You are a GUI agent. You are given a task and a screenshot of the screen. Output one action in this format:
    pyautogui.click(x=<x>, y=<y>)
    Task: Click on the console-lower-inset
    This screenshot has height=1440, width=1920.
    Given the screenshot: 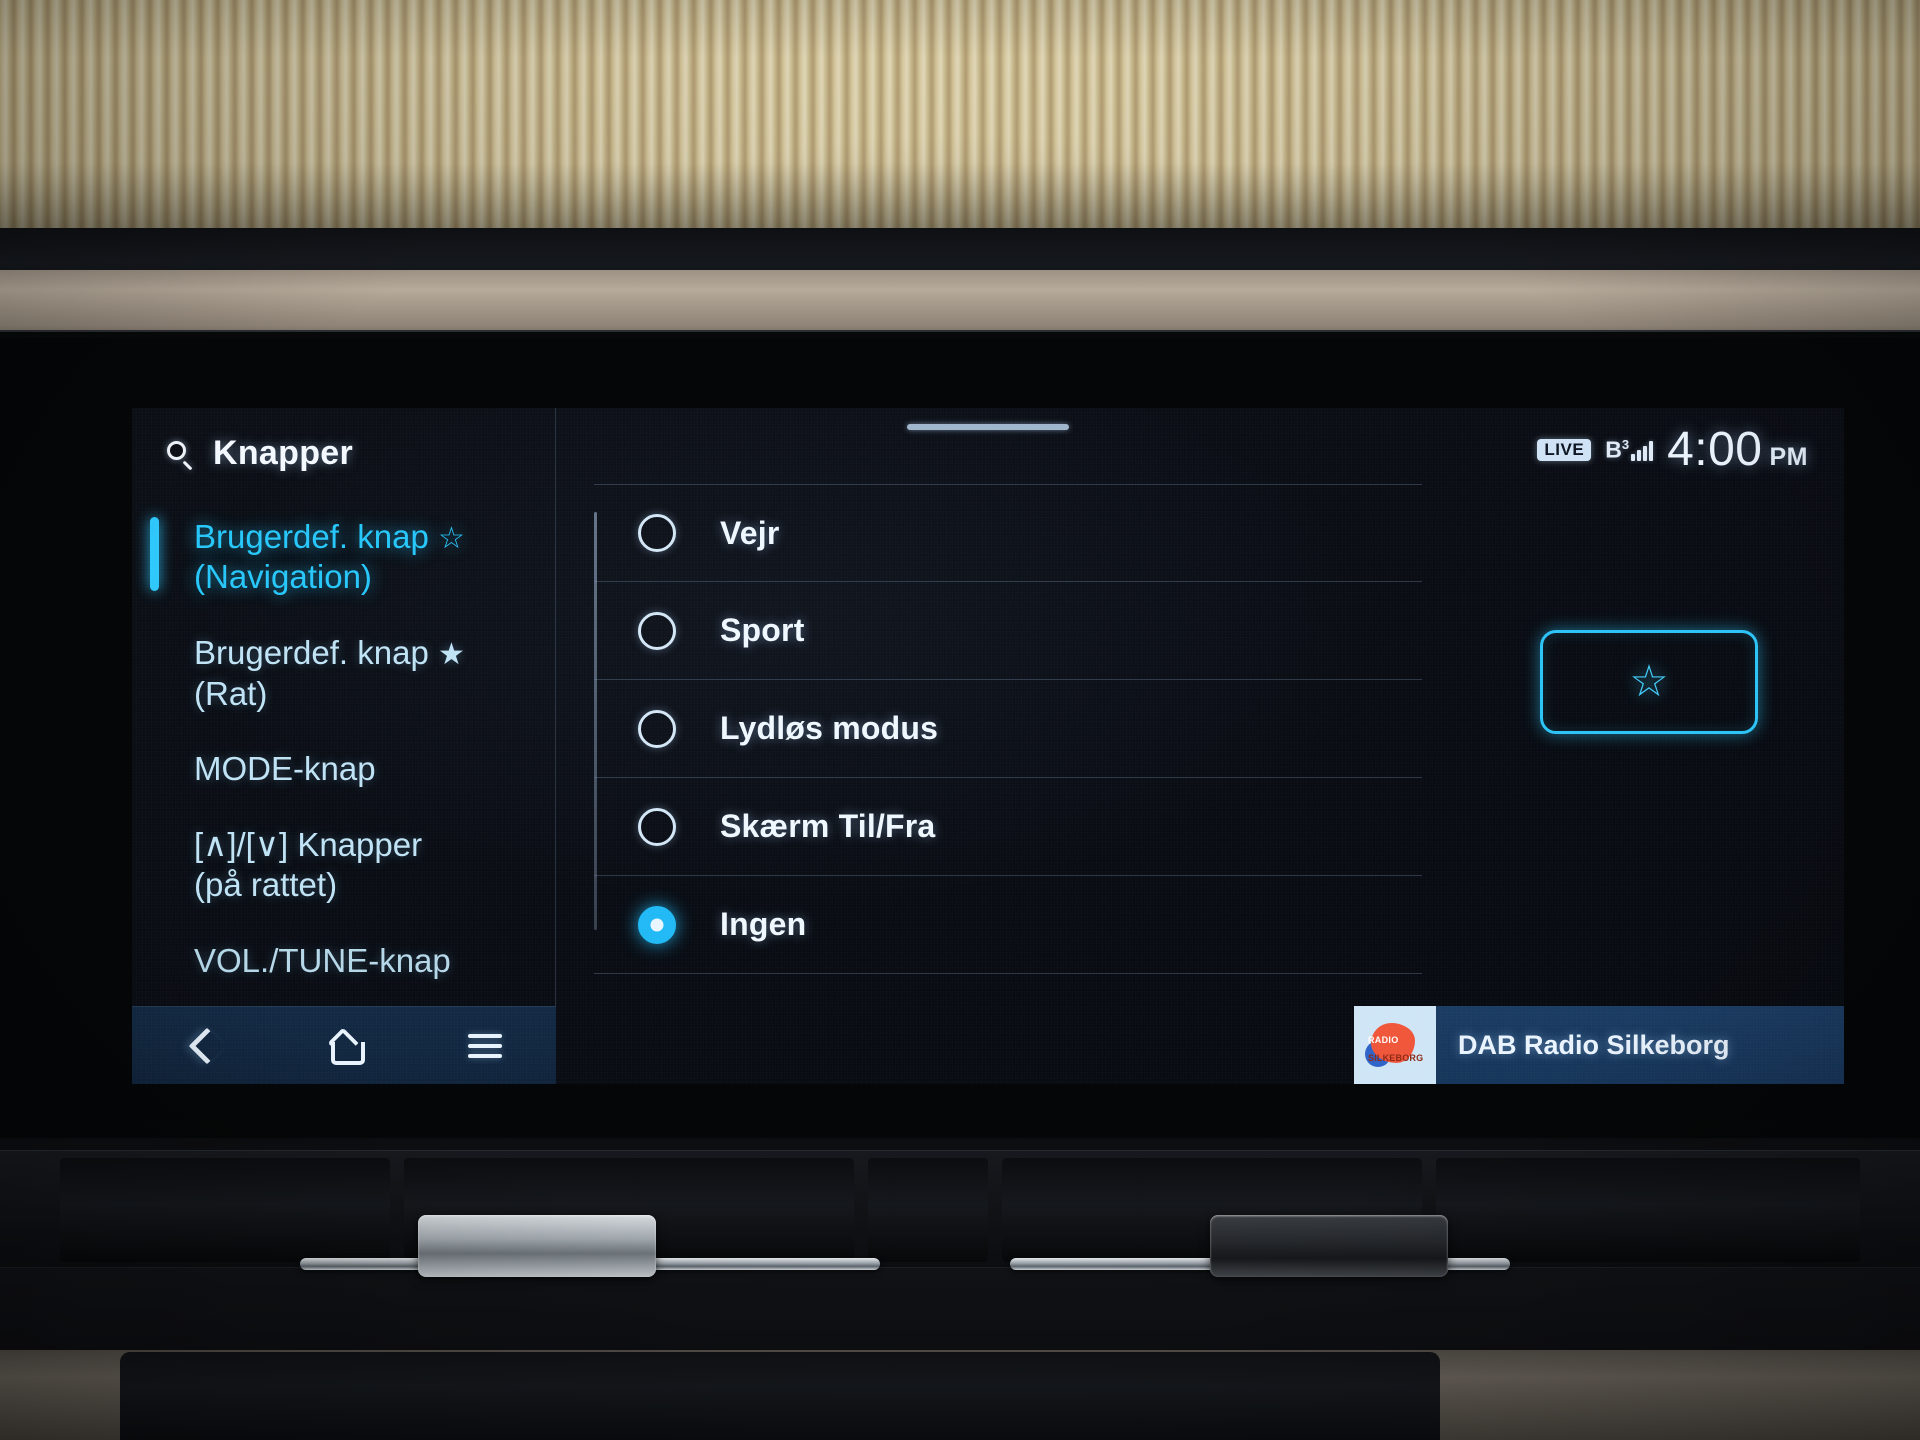 What is the action you would take?
    pyautogui.click(x=780, y=1396)
    